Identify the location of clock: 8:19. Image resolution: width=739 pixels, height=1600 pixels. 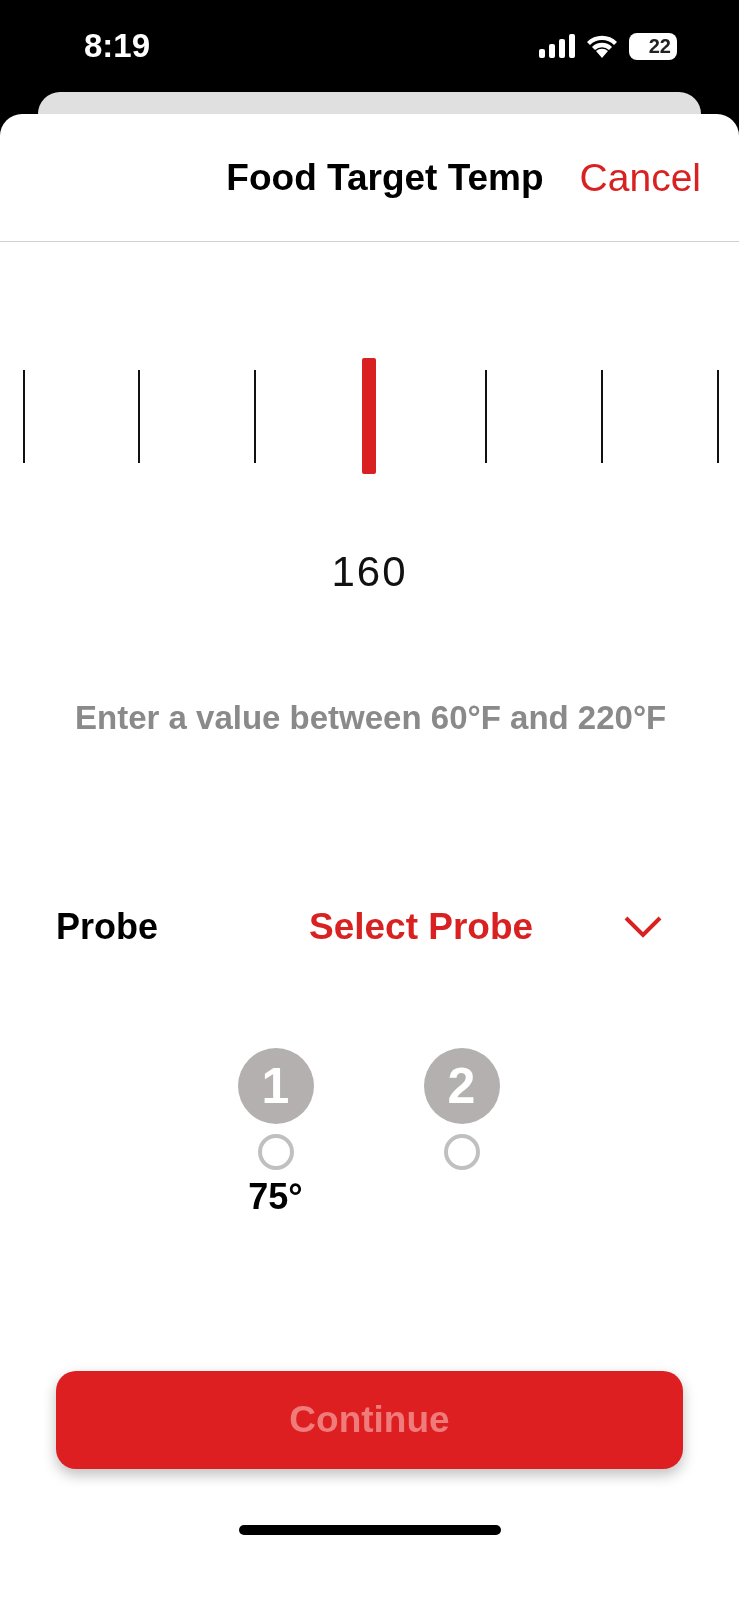
(117, 46).